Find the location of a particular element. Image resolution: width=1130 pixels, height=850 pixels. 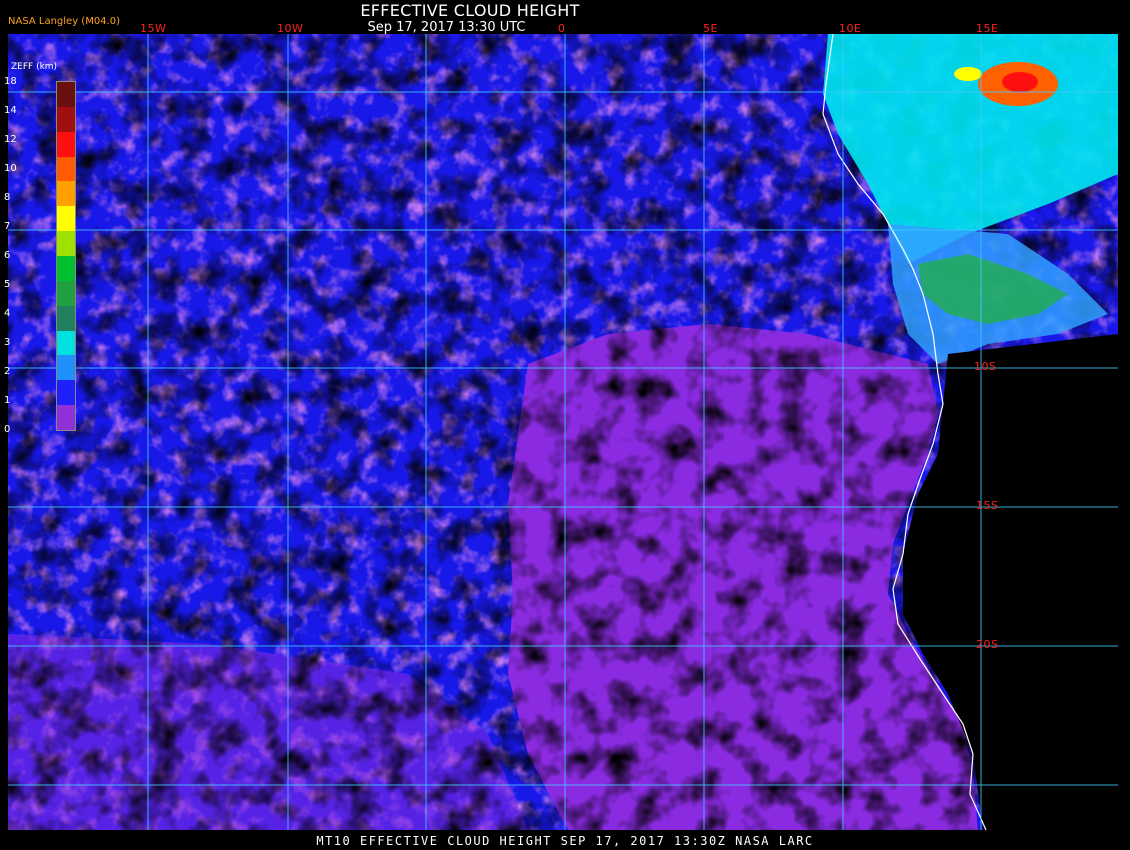

legend-tick-label: 7 is located at coordinates (7, 226).